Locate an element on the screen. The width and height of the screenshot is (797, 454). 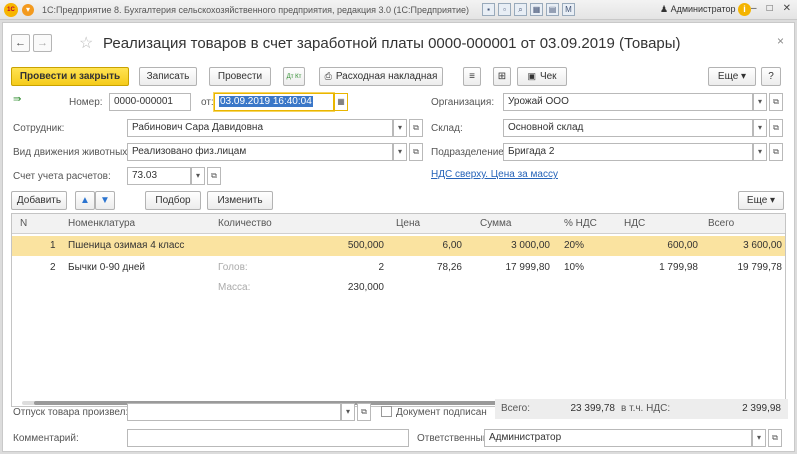
post-and-close-button: Провести и закрыть is located at coordinates (70, 76).